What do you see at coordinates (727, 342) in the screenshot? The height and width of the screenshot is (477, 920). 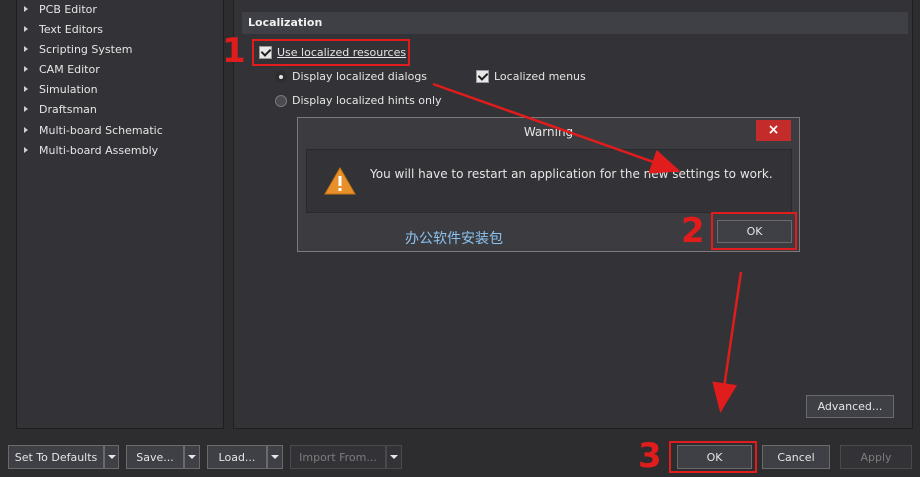 I see `arrow-step2-to-step3` at bounding box center [727, 342].